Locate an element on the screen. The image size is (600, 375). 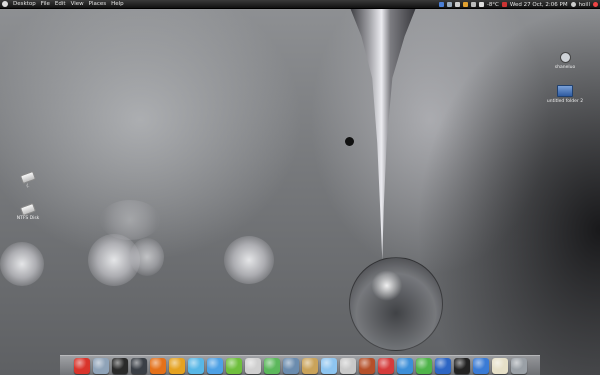
menu-edit: Edit is located at coordinates (60, 4).